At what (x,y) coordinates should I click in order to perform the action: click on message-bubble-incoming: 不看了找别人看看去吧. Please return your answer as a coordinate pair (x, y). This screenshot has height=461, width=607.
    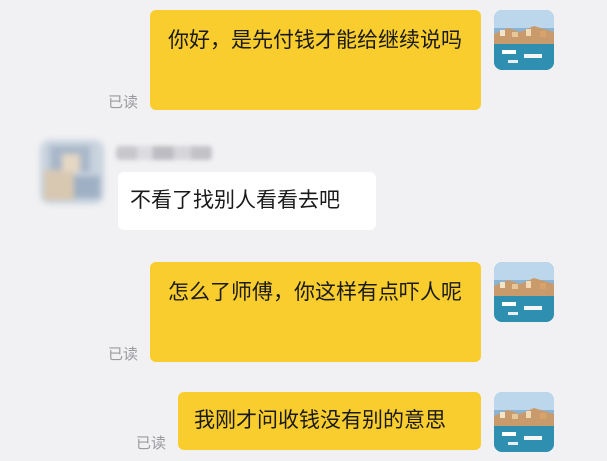
    Looking at the image, I should click on (247, 201).